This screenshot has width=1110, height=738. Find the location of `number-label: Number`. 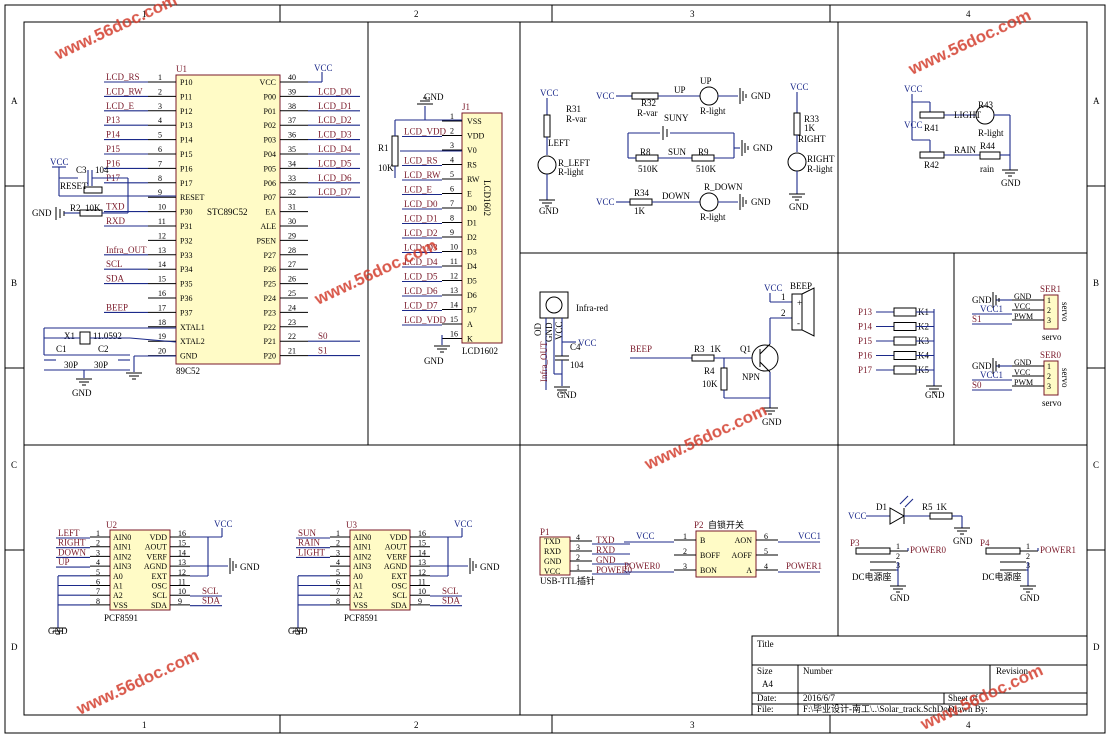

number-label: Number is located at coordinates (818, 671).